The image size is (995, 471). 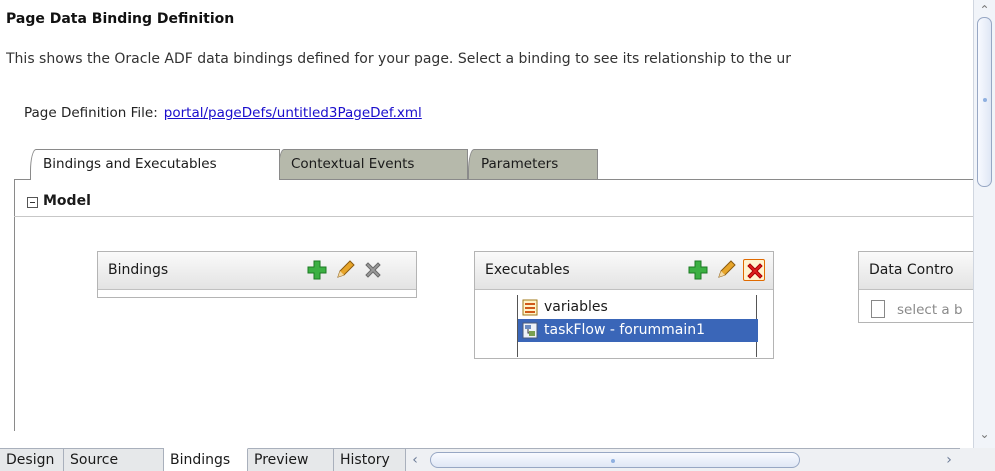 I want to click on executable-item-variables: variables, so click(x=638, y=307).